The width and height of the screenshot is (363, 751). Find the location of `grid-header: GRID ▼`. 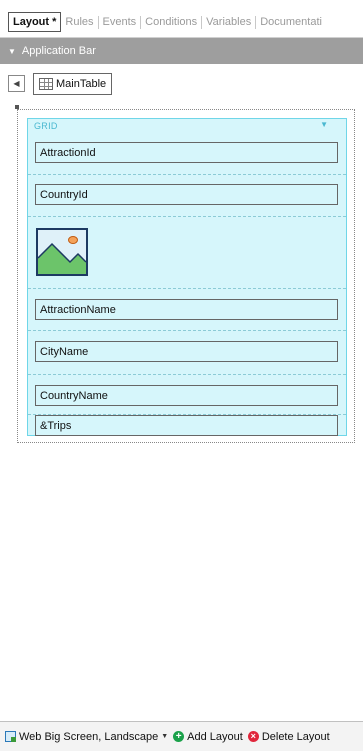

grid-header: GRID ▼ is located at coordinates (187, 126).